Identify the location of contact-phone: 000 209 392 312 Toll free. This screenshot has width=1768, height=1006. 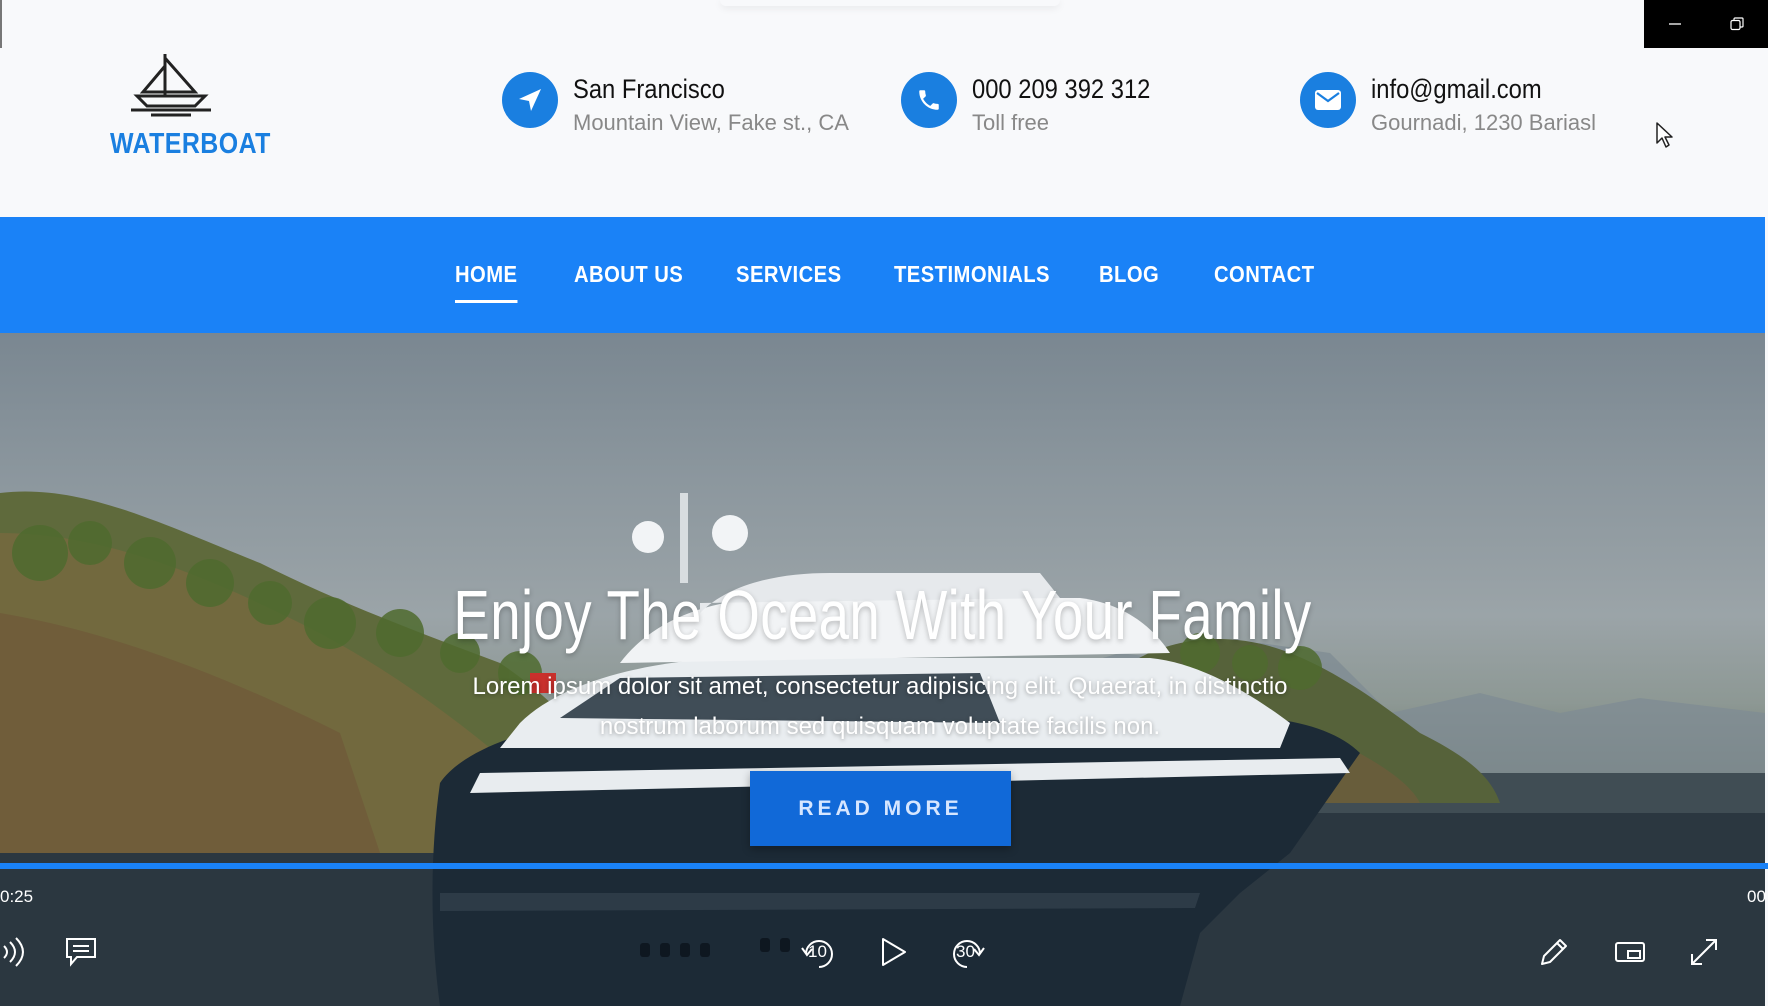
(1038, 105).